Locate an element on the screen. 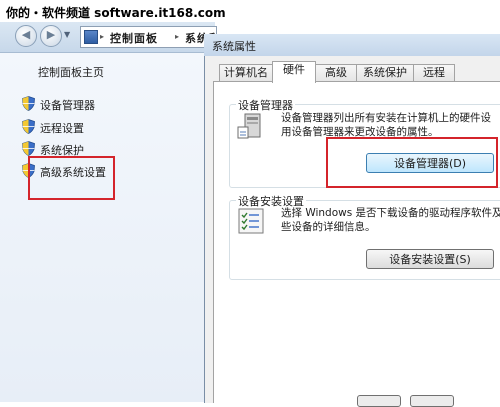 The image size is (500, 407). back-button: ◀ is located at coordinates (26, 36).